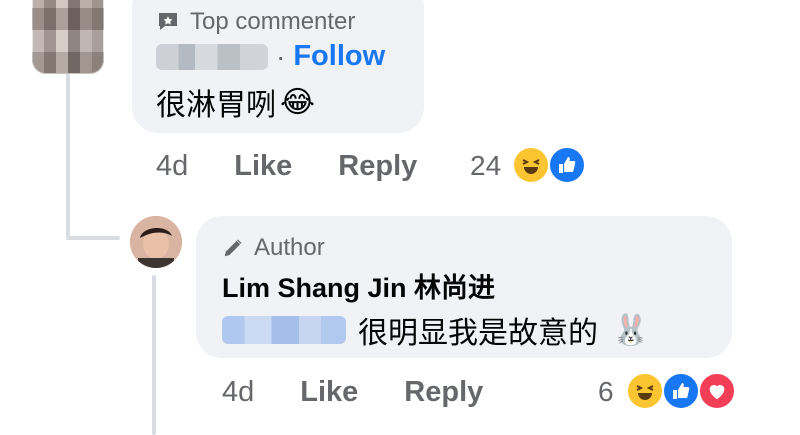  Describe the element at coordinates (270, 56) in the screenshot. I see `comment-author-row: · Follow` at that location.